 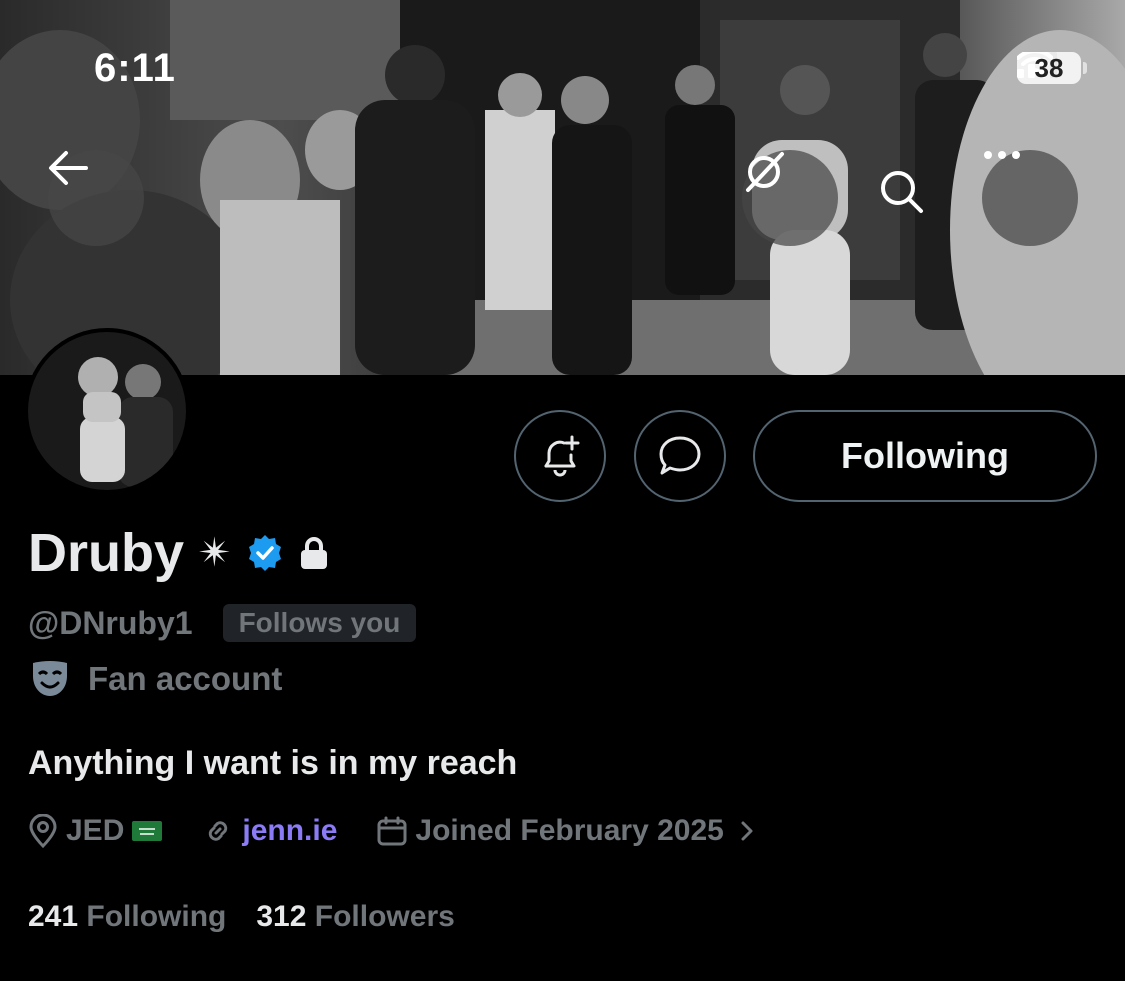 I want to click on calendar-icon, so click(x=392, y=831).